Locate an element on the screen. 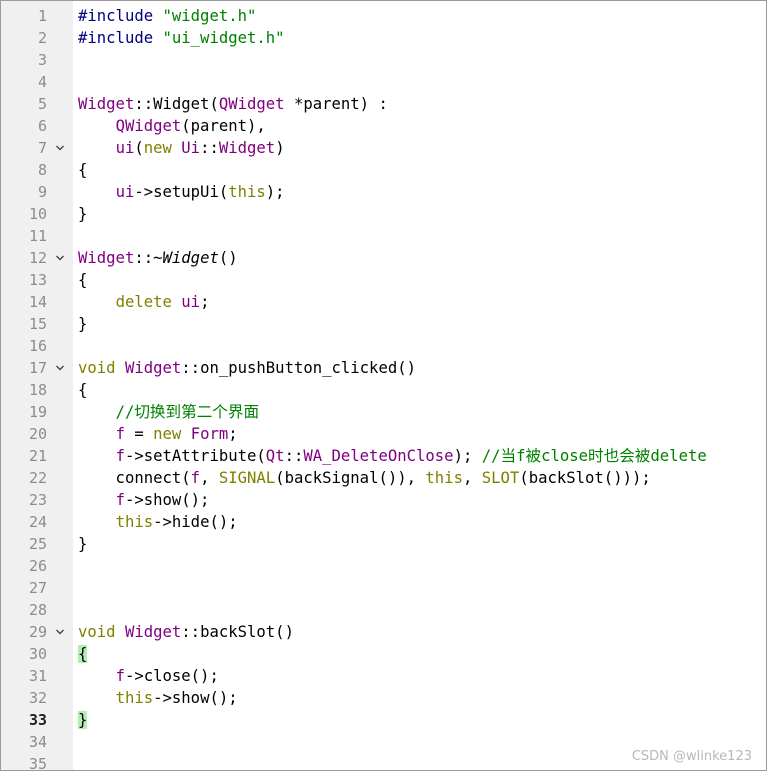 This screenshot has width=767, height=771. code-token: ; is located at coordinates (205, 302).